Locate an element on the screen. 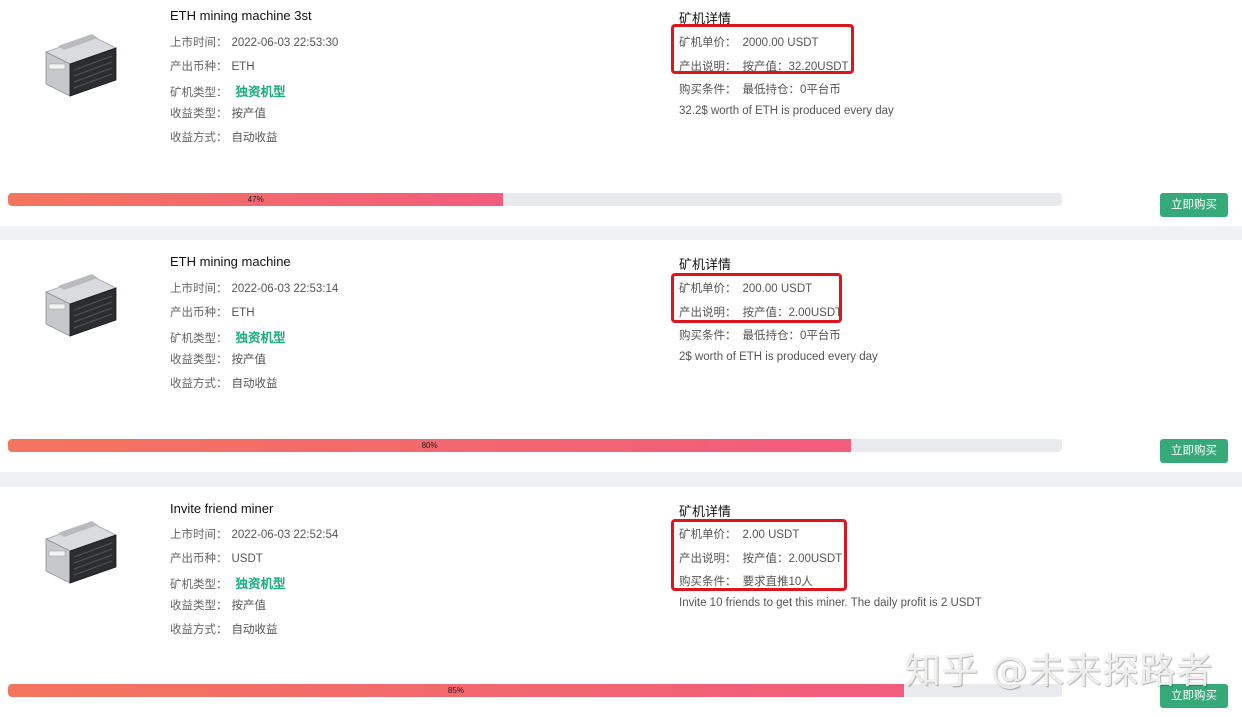 The height and width of the screenshot is (717, 1242). progress-label: 85% is located at coordinates (455, 690).